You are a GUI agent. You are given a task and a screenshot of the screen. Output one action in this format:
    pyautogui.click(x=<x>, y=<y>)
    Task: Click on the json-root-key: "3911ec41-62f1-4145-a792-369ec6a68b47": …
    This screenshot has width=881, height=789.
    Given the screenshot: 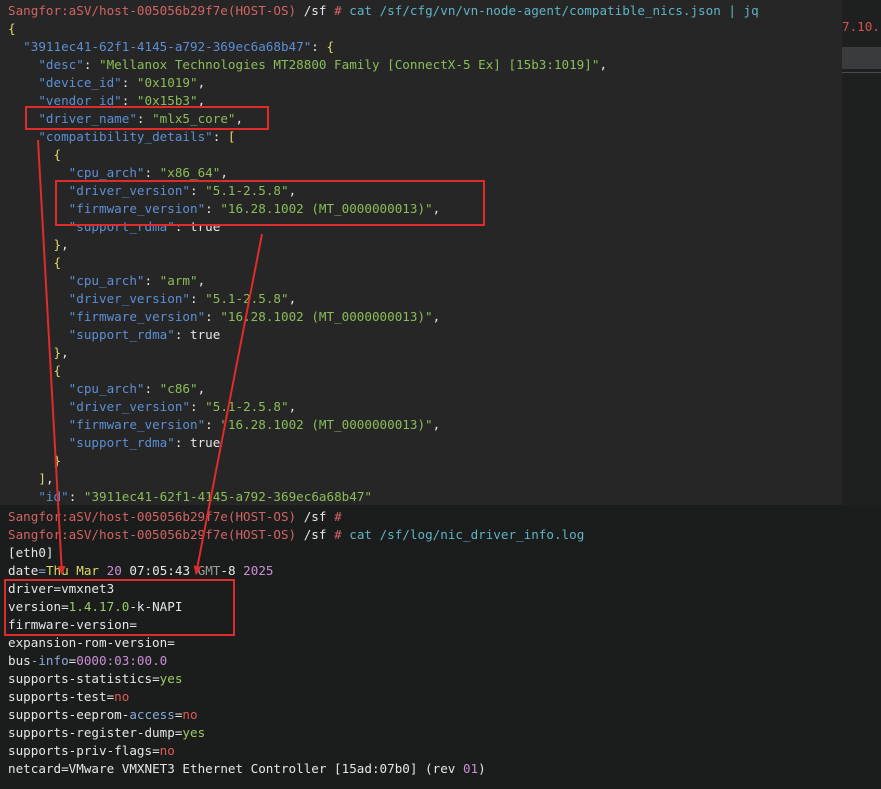 What is the action you would take?
    pyautogui.click(x=179, y=46)
    